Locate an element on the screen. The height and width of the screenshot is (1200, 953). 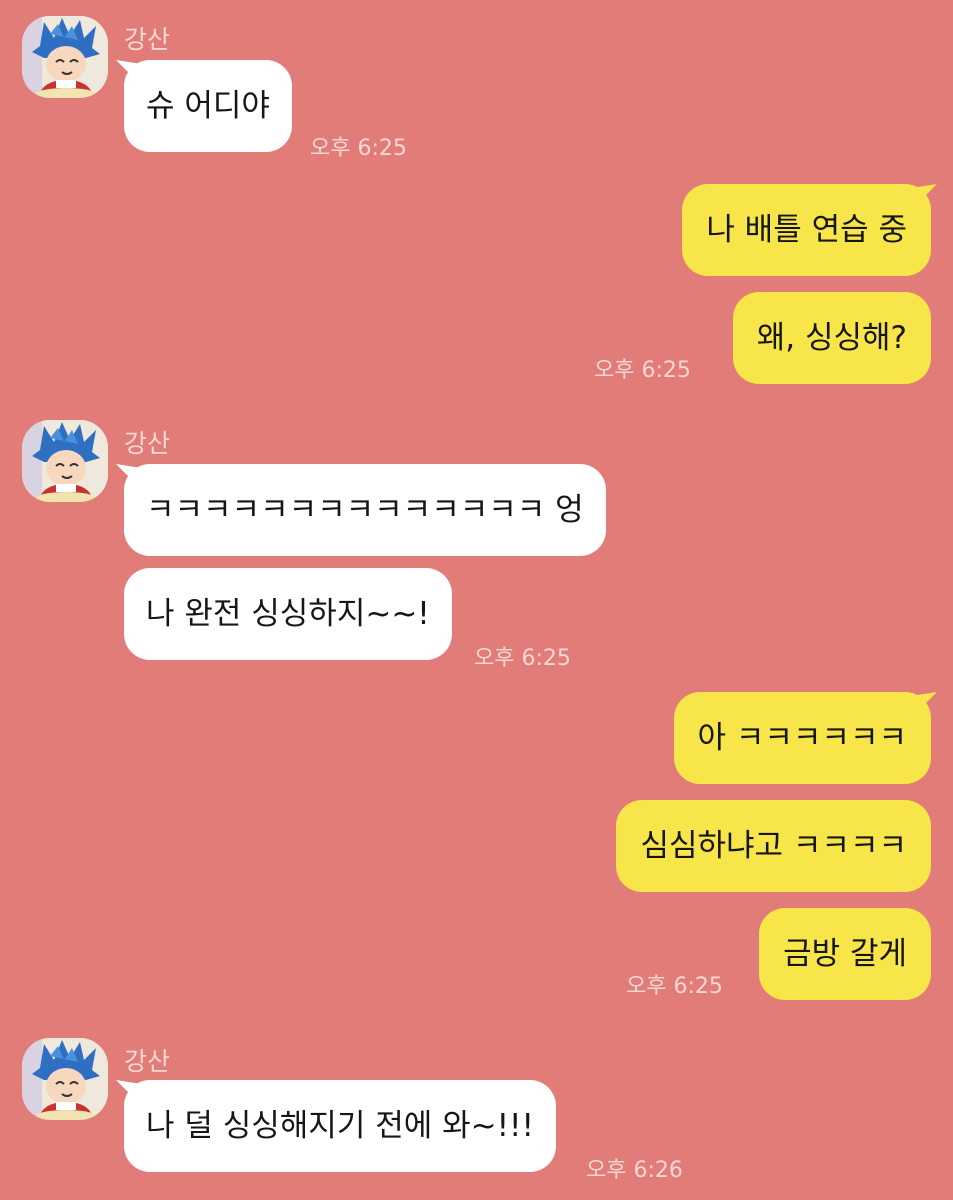
message-bubble-incoming: 슈 어디야 is located at coordinates (208, 106).